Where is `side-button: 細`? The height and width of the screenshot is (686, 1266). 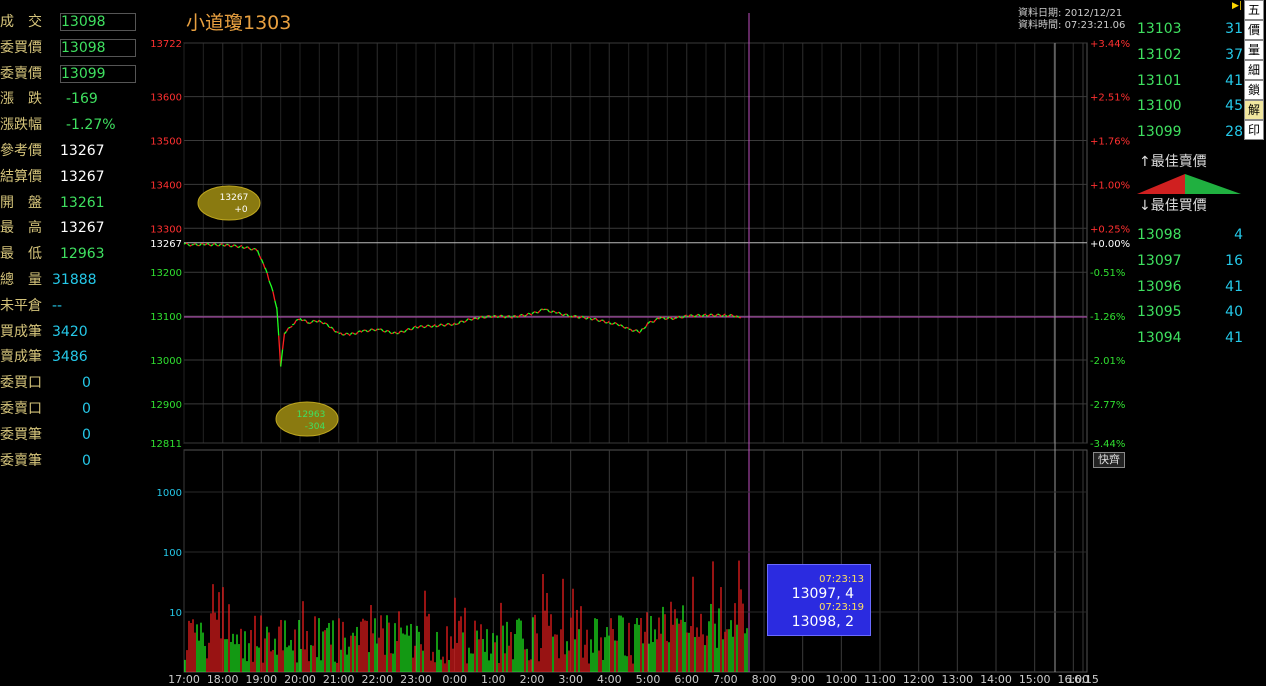 side-button: 細 is located at coordinates (1254, 70).